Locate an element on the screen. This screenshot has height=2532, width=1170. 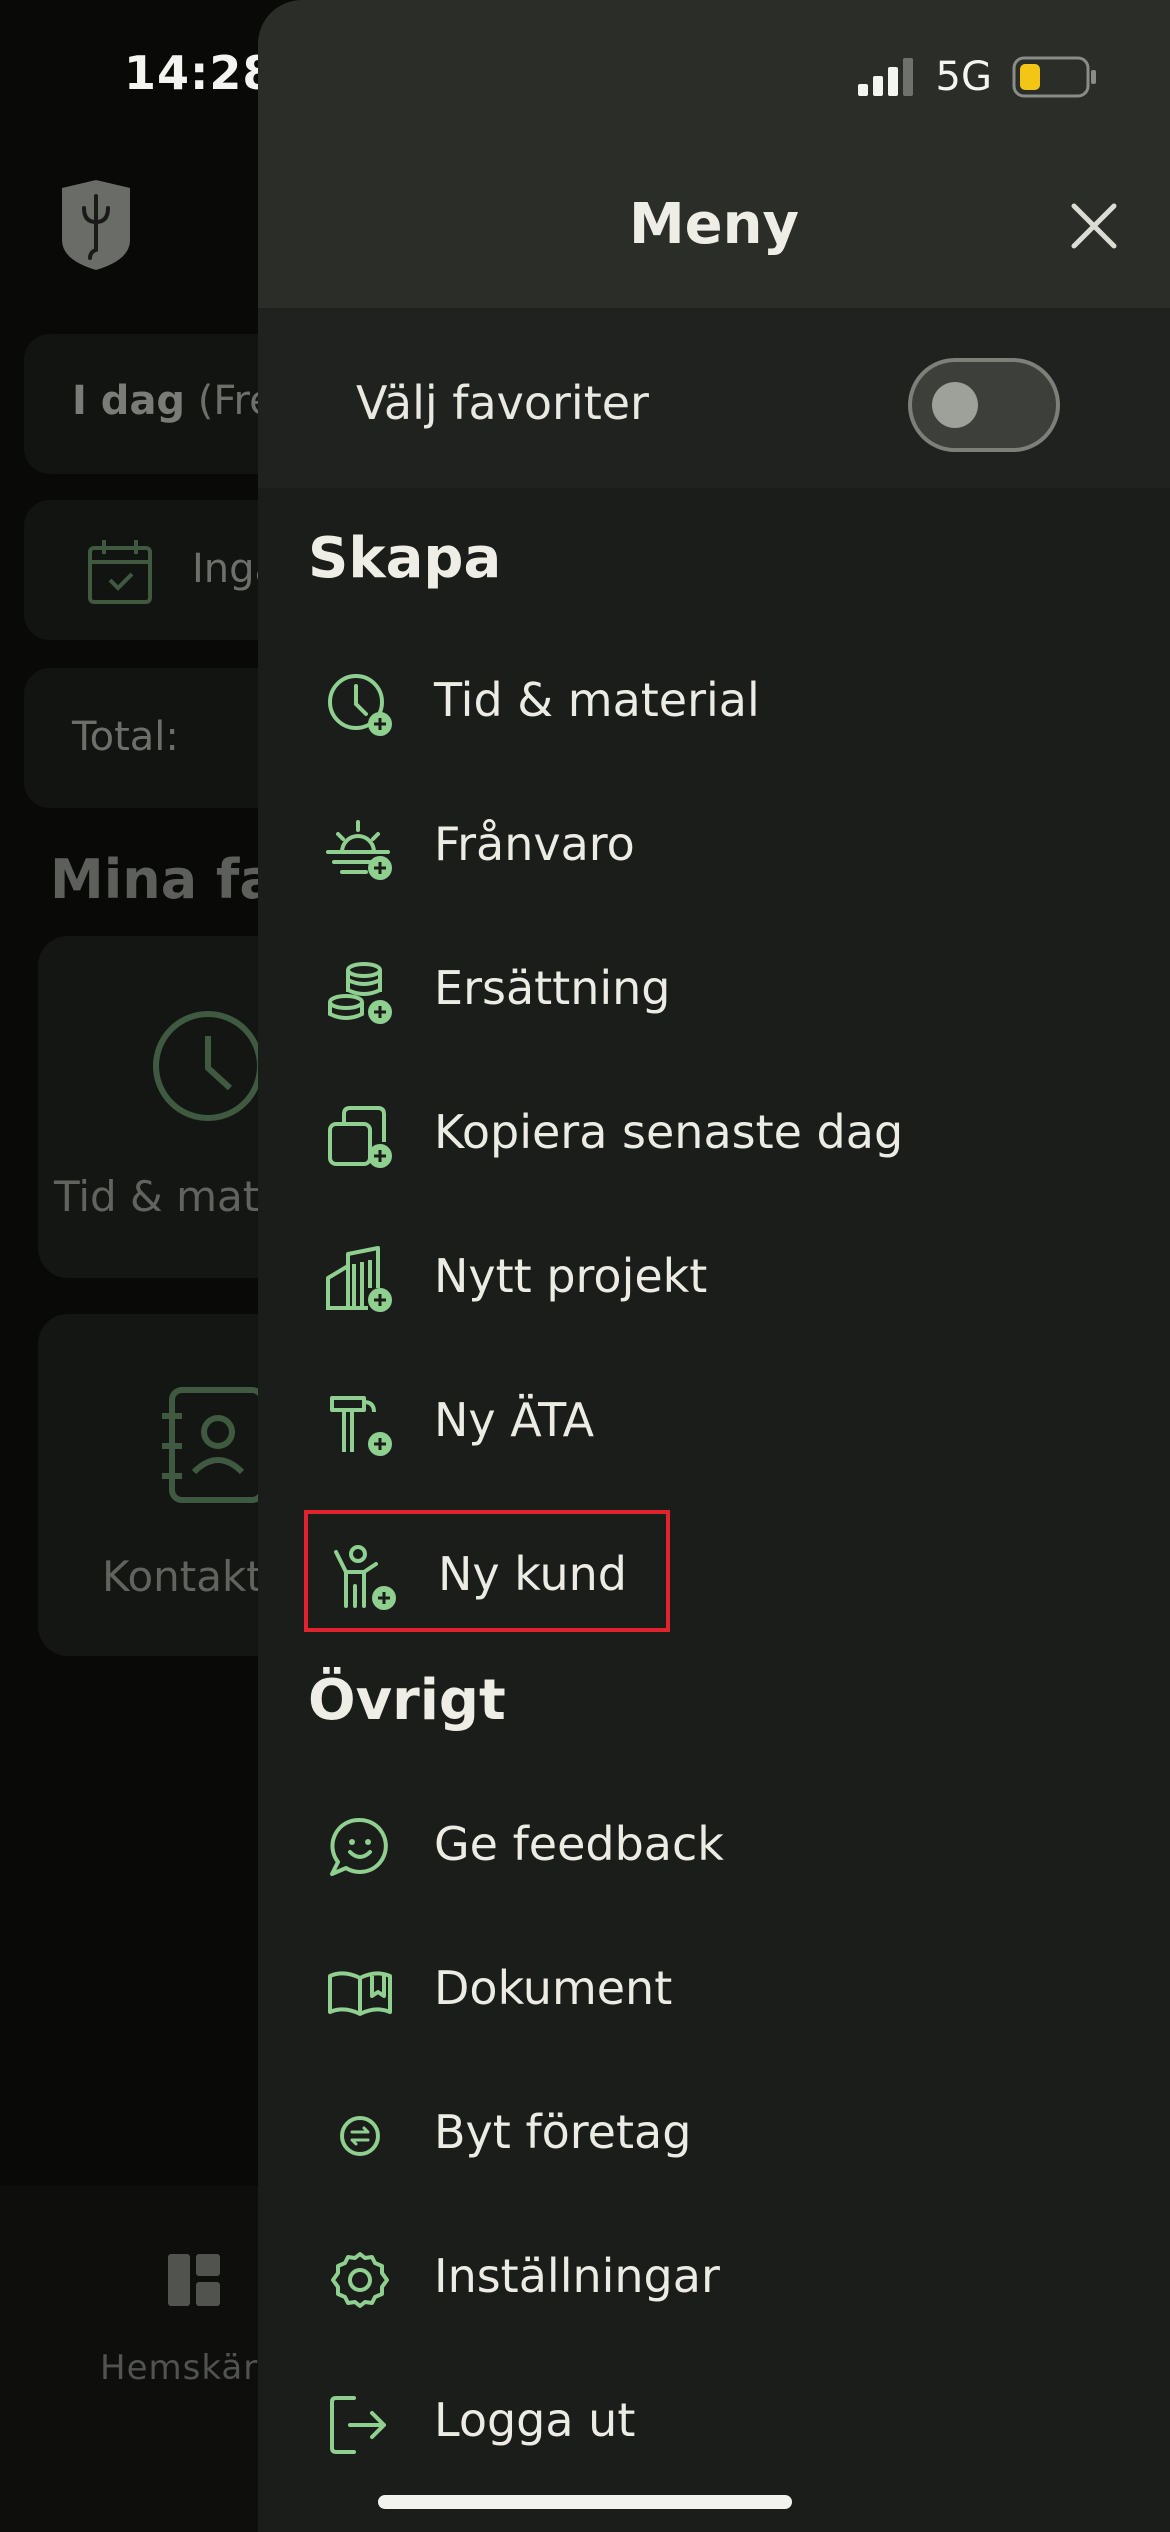
menu-item-label: Dokument is located at coordinates (553, 1988).